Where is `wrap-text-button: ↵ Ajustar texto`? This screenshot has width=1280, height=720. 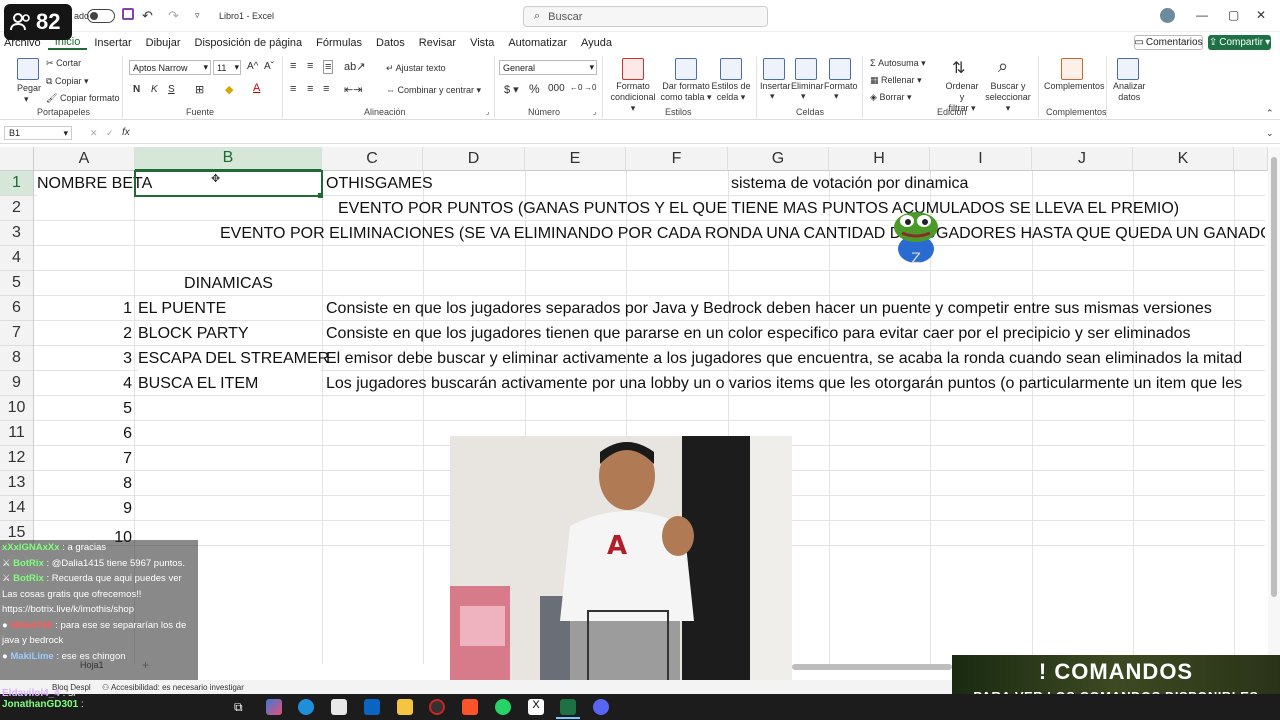
wrap-text-button: ↵ Ajustar texto is located at coordinates (416, 68).